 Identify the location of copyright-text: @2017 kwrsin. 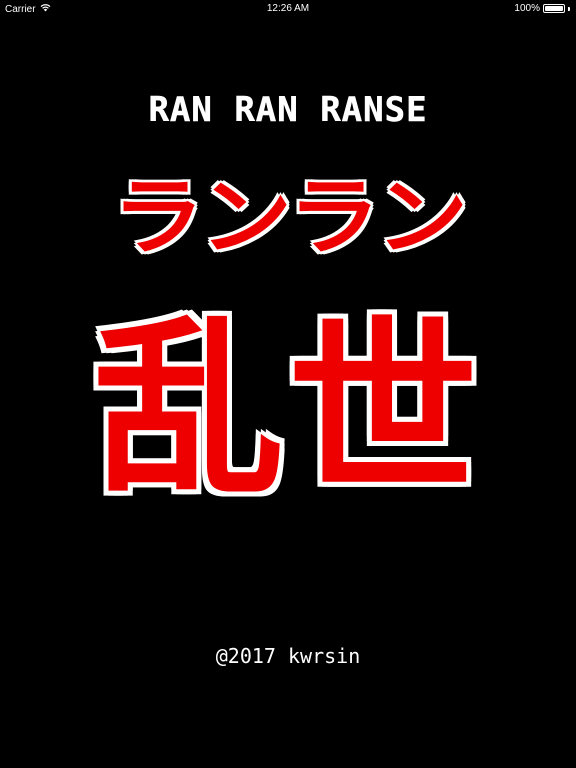
(288, 656).